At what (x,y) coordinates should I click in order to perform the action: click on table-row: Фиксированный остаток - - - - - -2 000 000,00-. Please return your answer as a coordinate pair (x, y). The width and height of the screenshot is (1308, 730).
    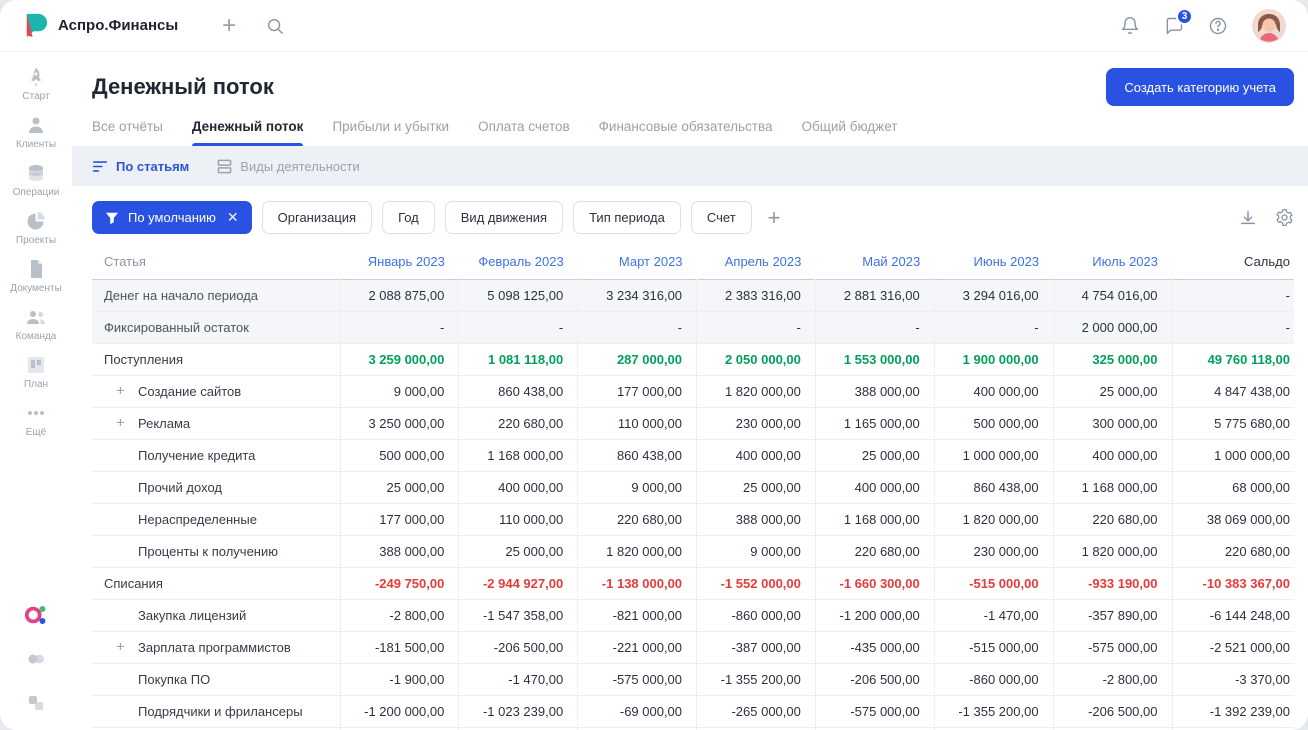
    Looking at the image, I should click on (693, 327).